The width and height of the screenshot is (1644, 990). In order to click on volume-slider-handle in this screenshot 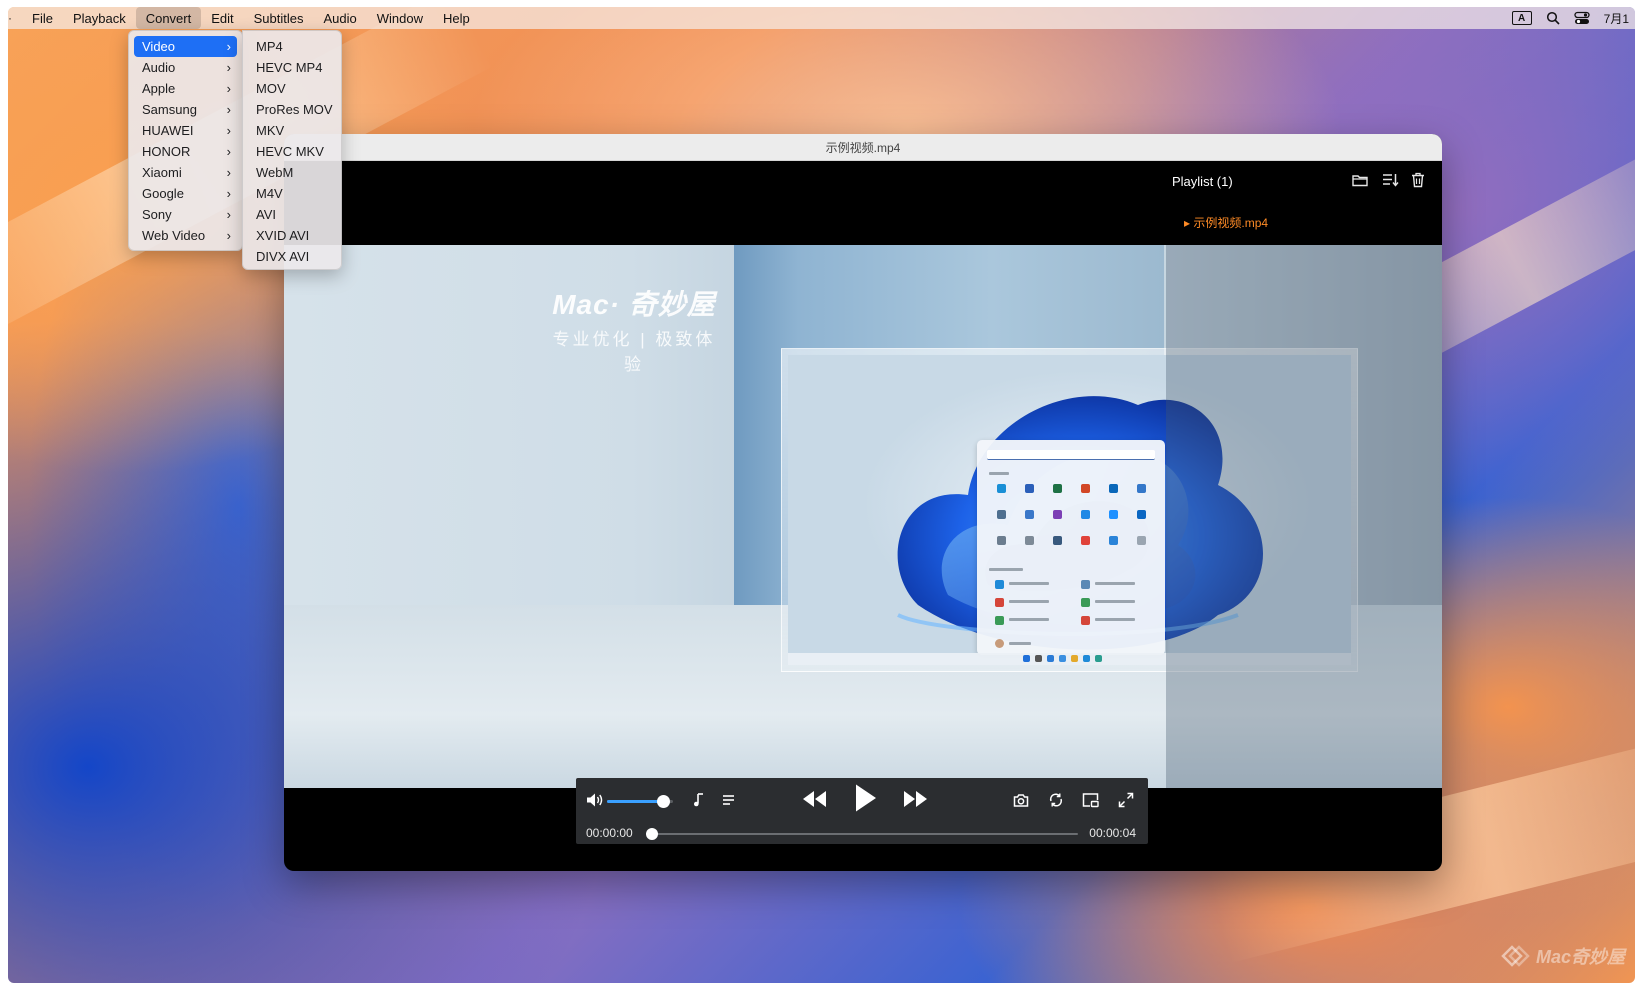, I will do `click(664, 801)`.